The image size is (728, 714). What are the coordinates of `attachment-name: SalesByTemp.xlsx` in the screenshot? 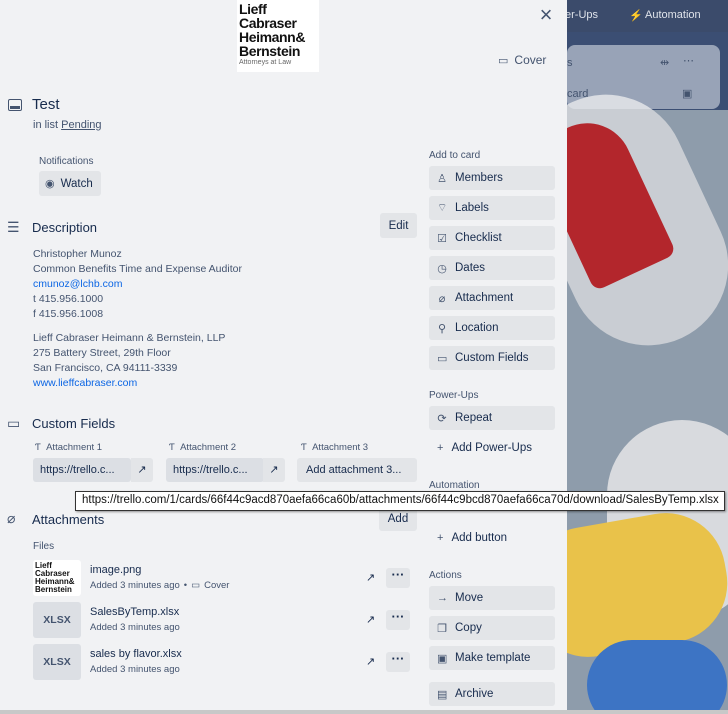 It's located at (134, 612).